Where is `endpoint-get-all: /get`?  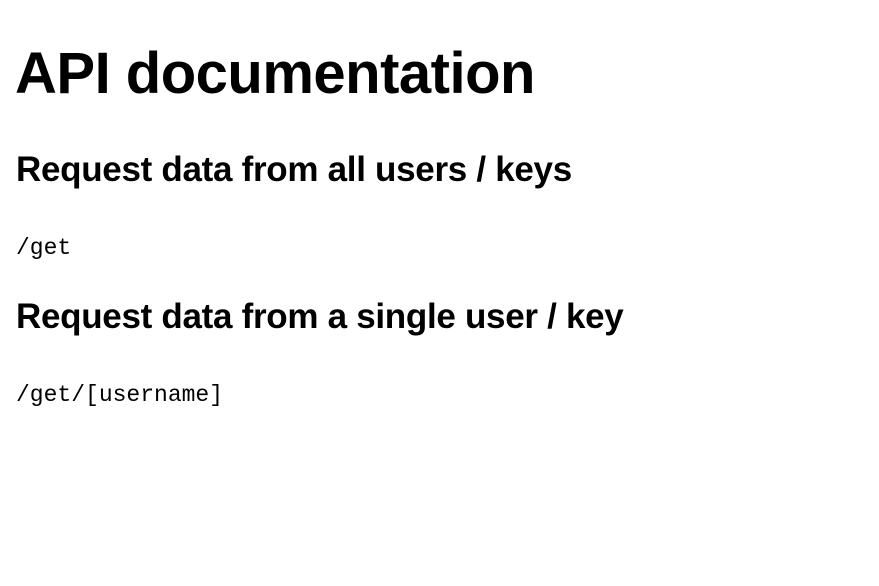 endpoint-get-all: /get is located at coordinates (44, 248).